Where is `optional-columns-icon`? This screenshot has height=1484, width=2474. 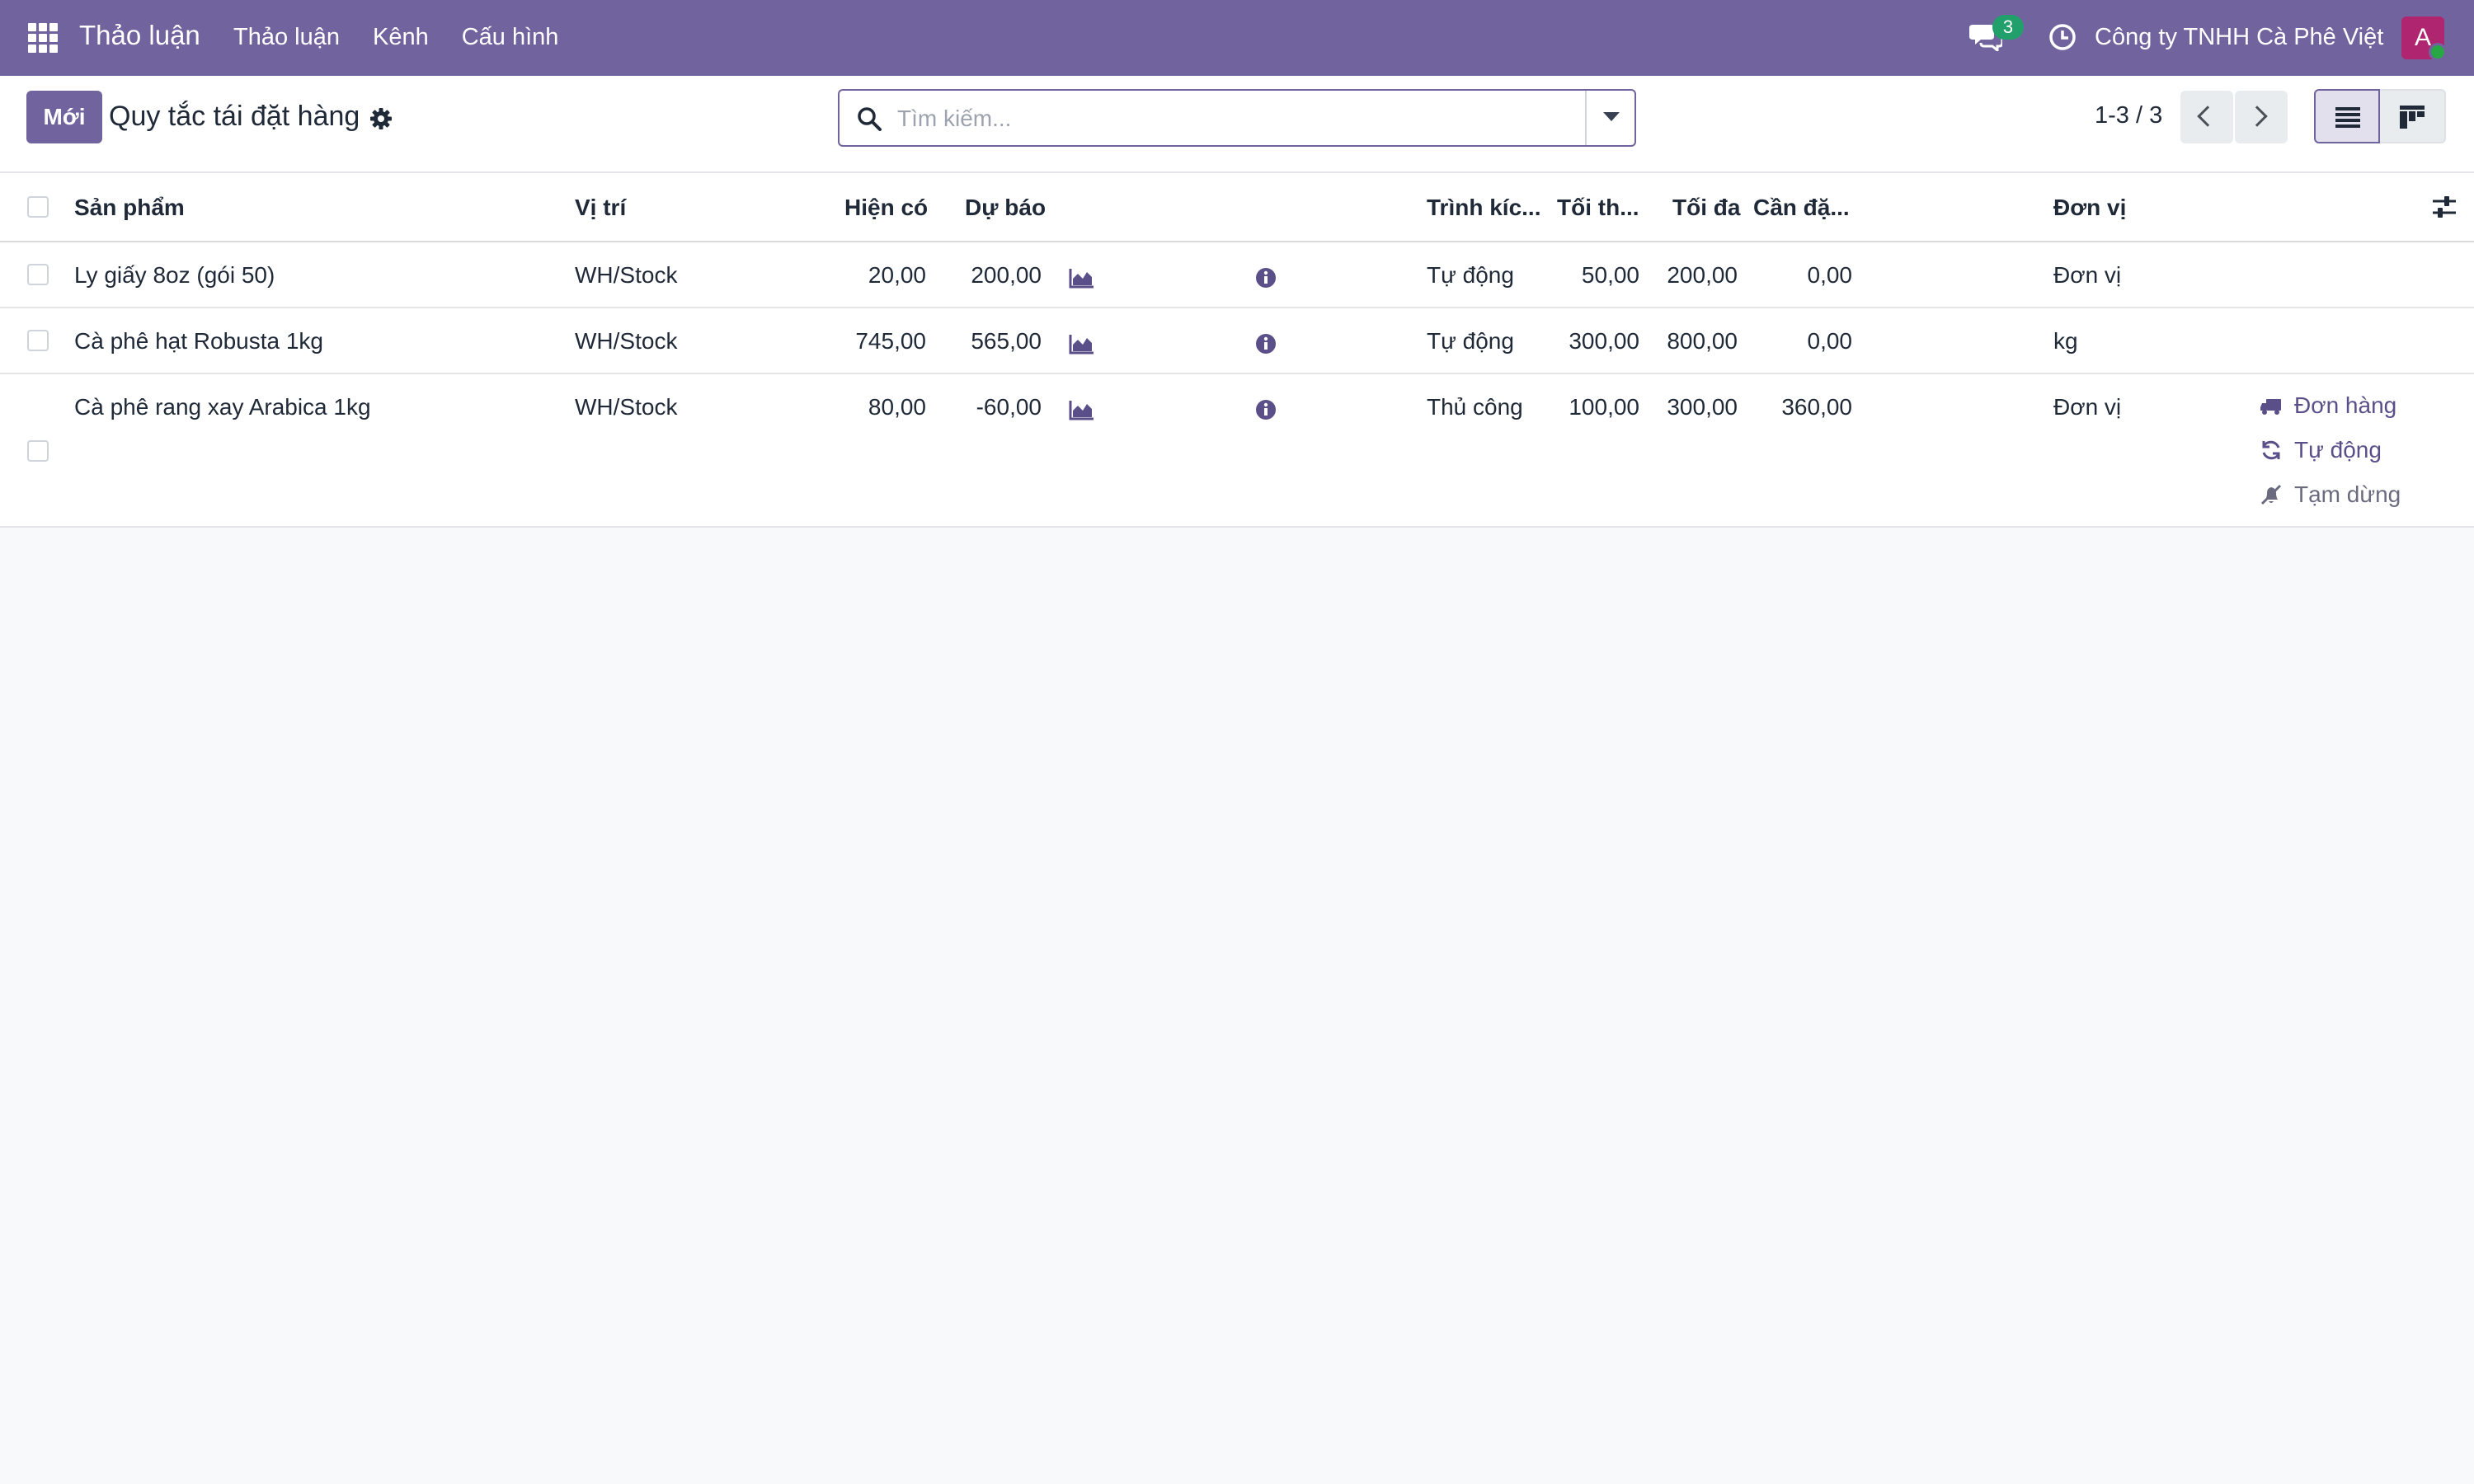 optional-columns-icon is located at coordinates (2444, 207).